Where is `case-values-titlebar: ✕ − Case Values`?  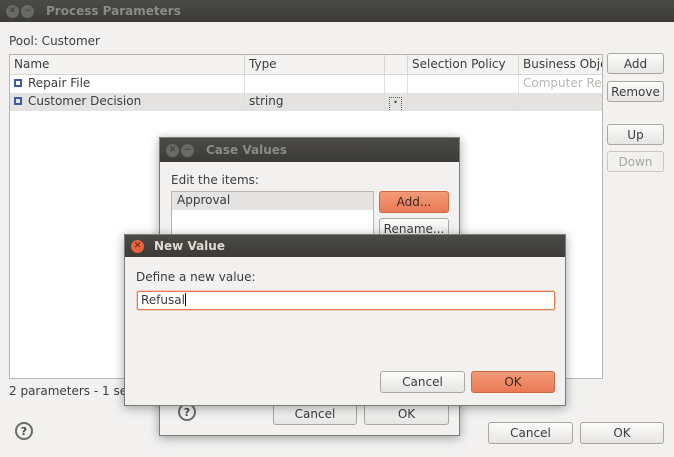
case-values-titlebar: ✕ − Case Values is located at coordinates (309, 150).